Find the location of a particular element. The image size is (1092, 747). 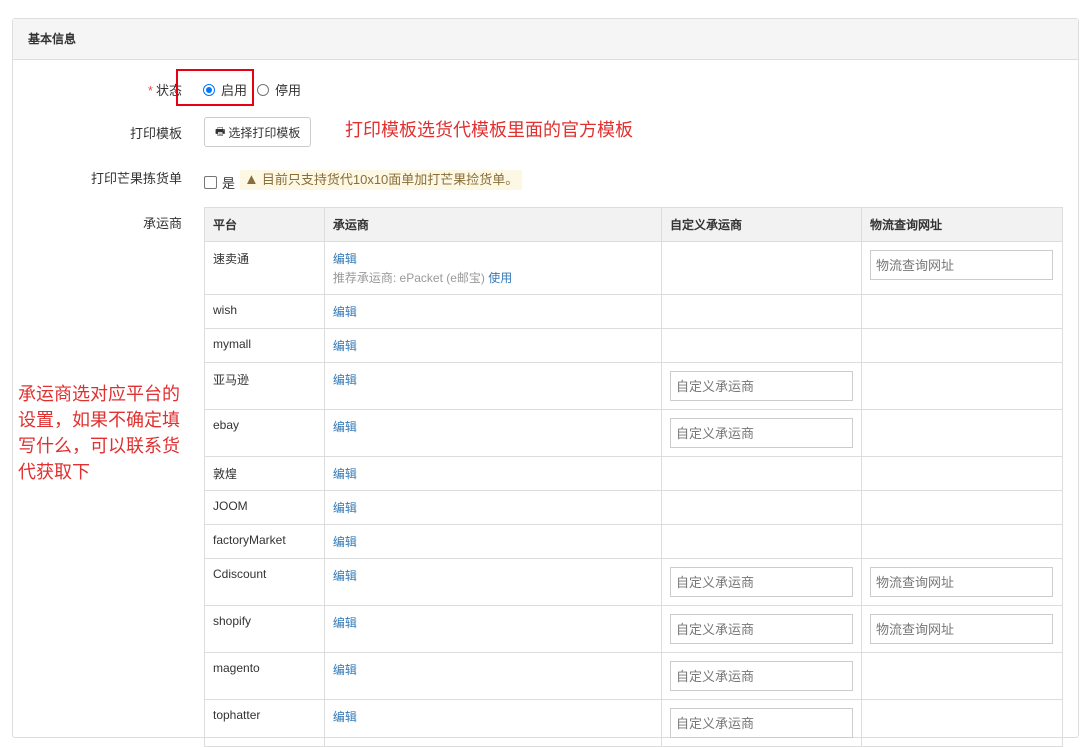

table-row: JOOM 编辑 is located at coordinates (634, 507).